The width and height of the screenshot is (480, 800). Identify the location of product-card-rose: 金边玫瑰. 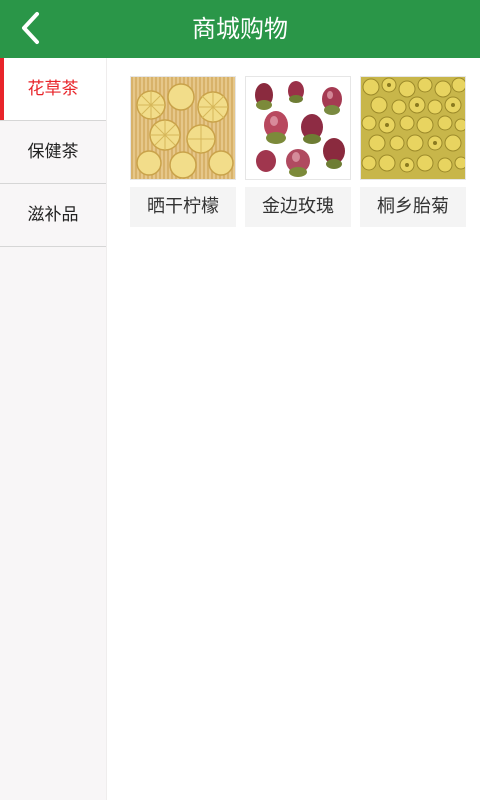
(298, 151).